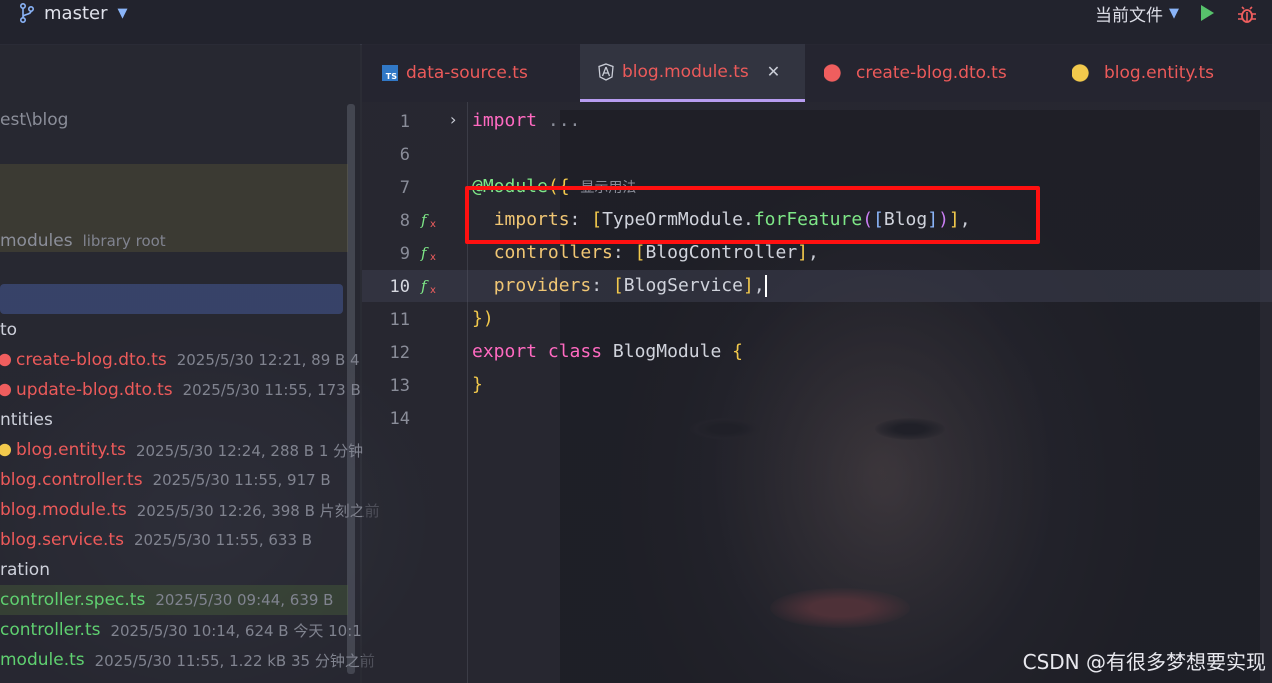 The image size is (1272, 683). I want to click on tree-row-file: update-blog.dto.ts 2025/5/30 11:55, 173 B, so click(180, 390).